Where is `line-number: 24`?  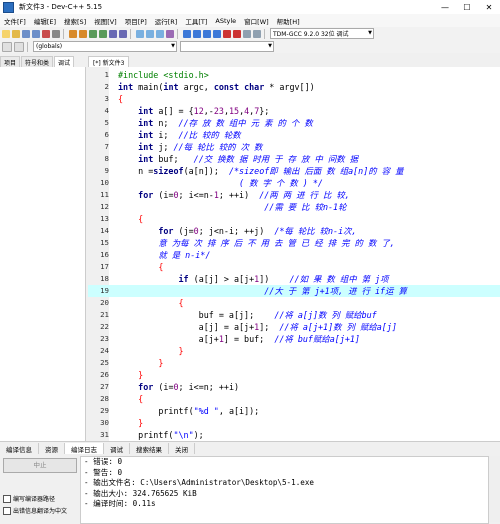 line-number: 24 is located at coordinates (104, 350).